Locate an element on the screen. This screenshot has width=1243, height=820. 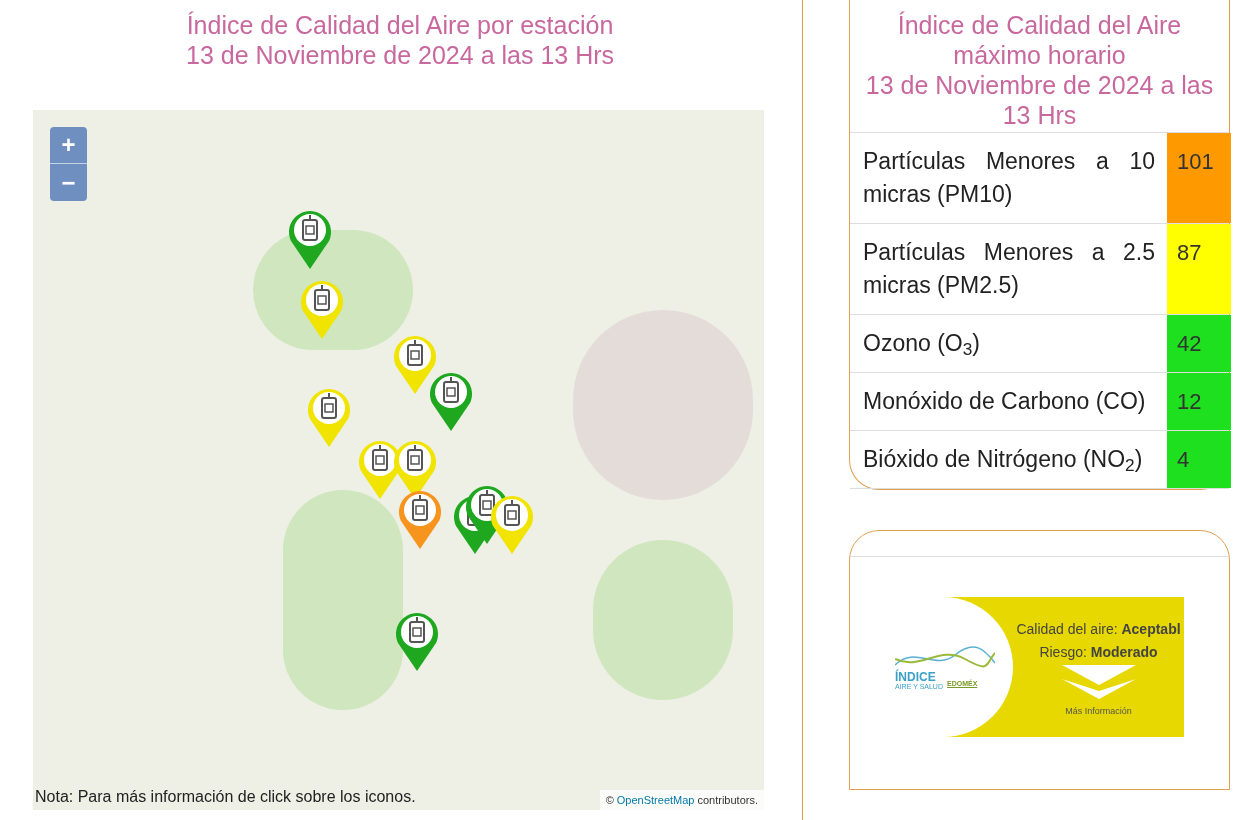
index-value: 42 is located at coordinates (1199, 343).